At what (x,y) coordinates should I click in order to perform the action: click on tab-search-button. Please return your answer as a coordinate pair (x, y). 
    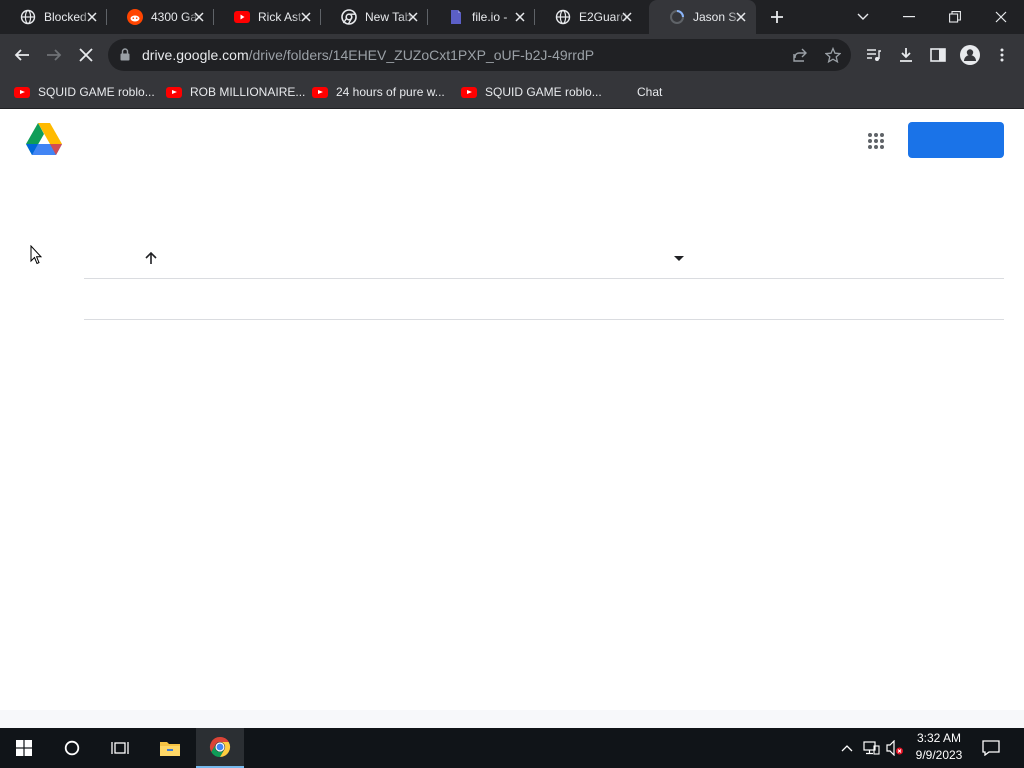
    Looking at the image, I should click on (863, 17).